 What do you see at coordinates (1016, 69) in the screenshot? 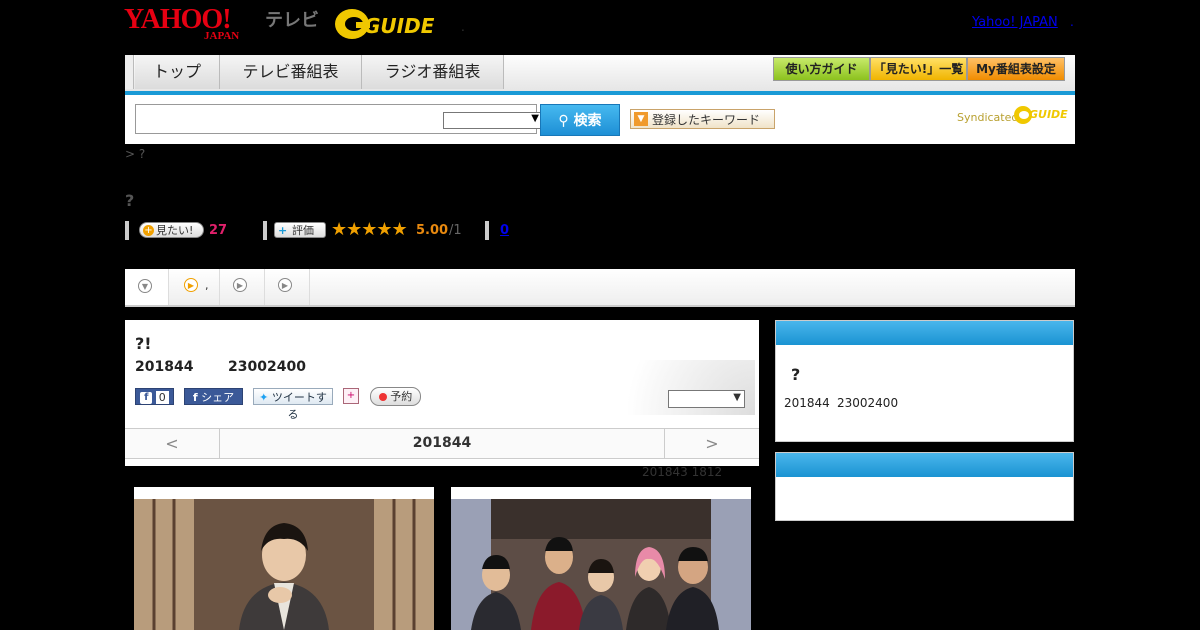
I see `my-listings-settings-button: My番組表設定` at bounding box center [1016, 69].